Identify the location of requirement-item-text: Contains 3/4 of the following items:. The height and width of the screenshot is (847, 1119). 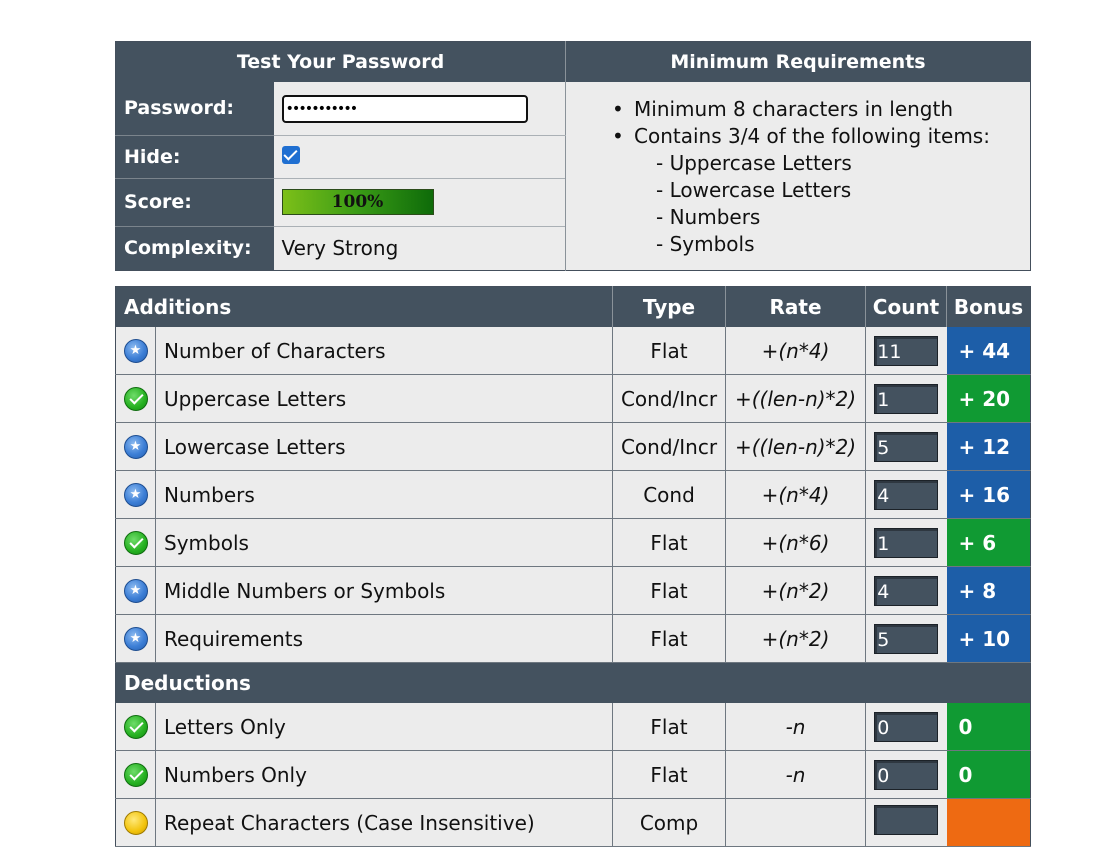
(812, 136).